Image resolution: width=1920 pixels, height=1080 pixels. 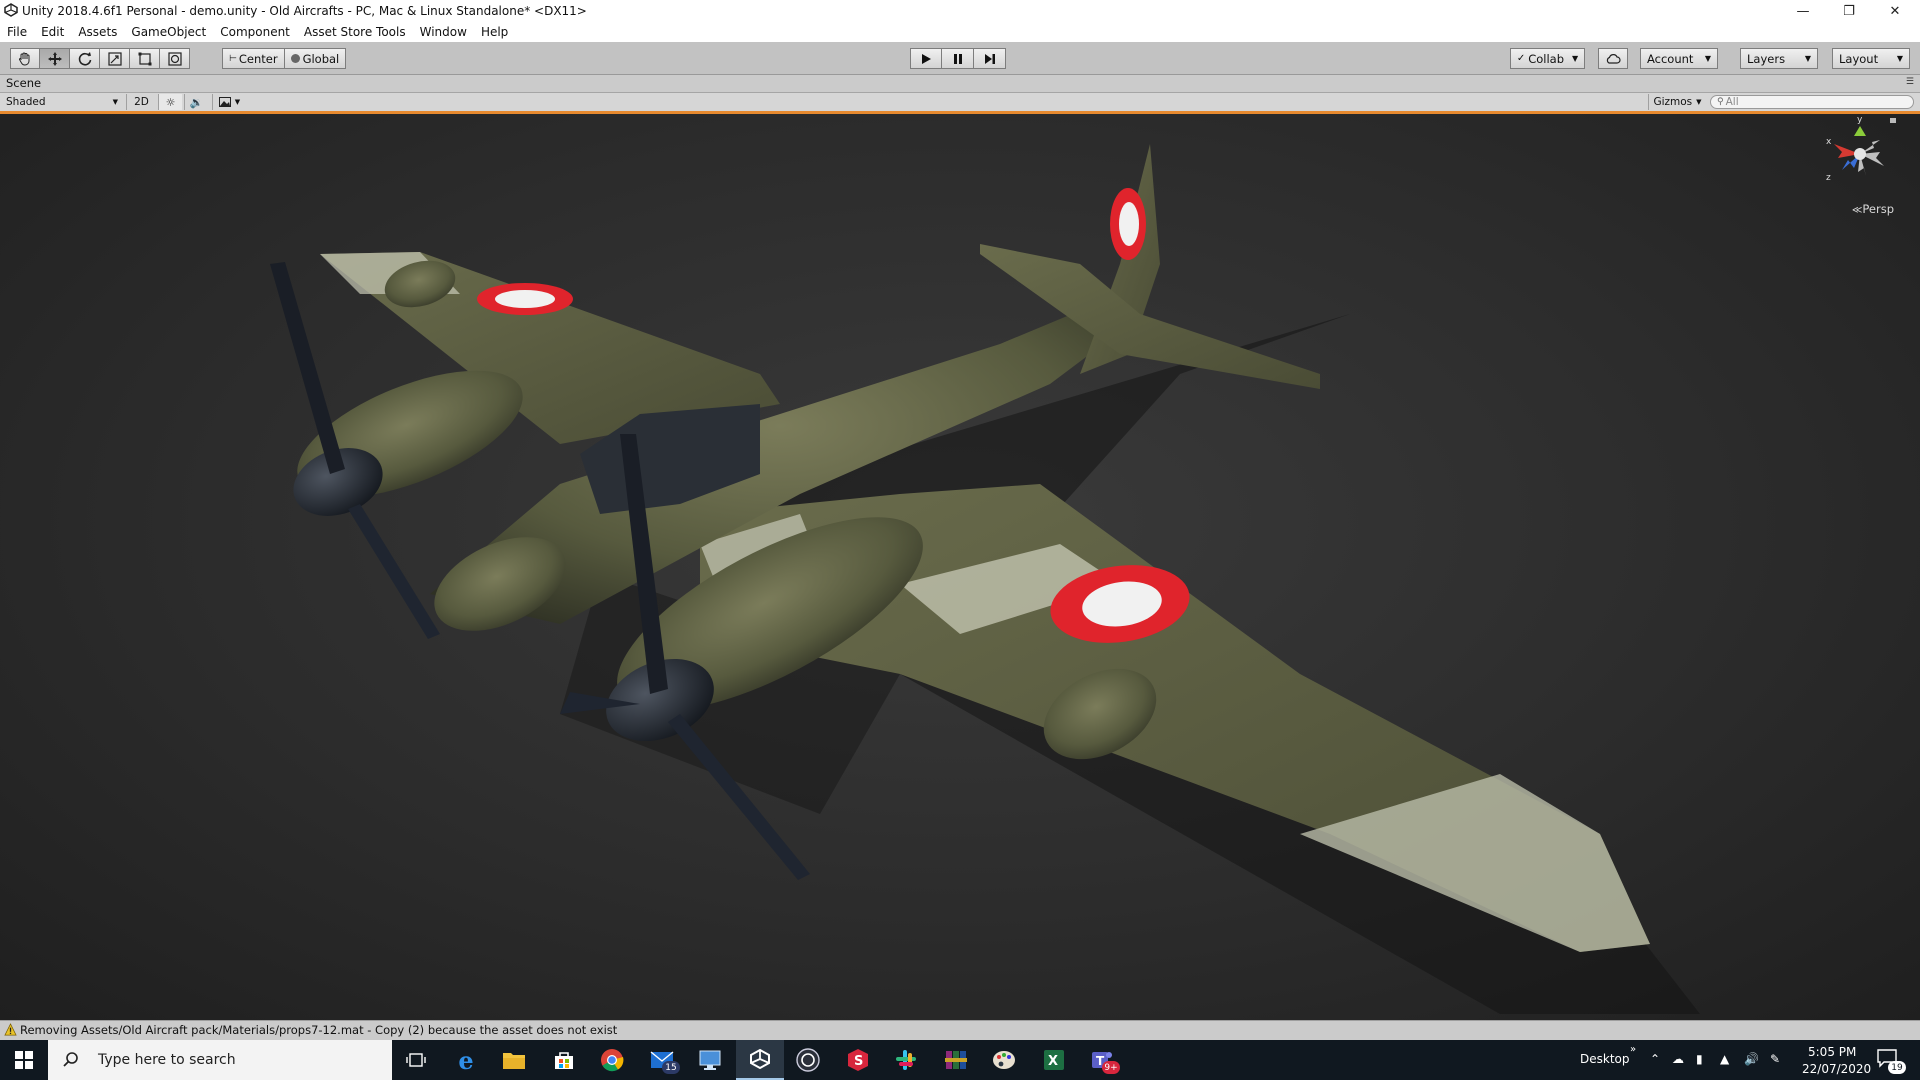 What do you see at coordinates (1724, 1059) in the screenshot?
I see `network-icon: ▲` at bounding box center [1724, 1059].